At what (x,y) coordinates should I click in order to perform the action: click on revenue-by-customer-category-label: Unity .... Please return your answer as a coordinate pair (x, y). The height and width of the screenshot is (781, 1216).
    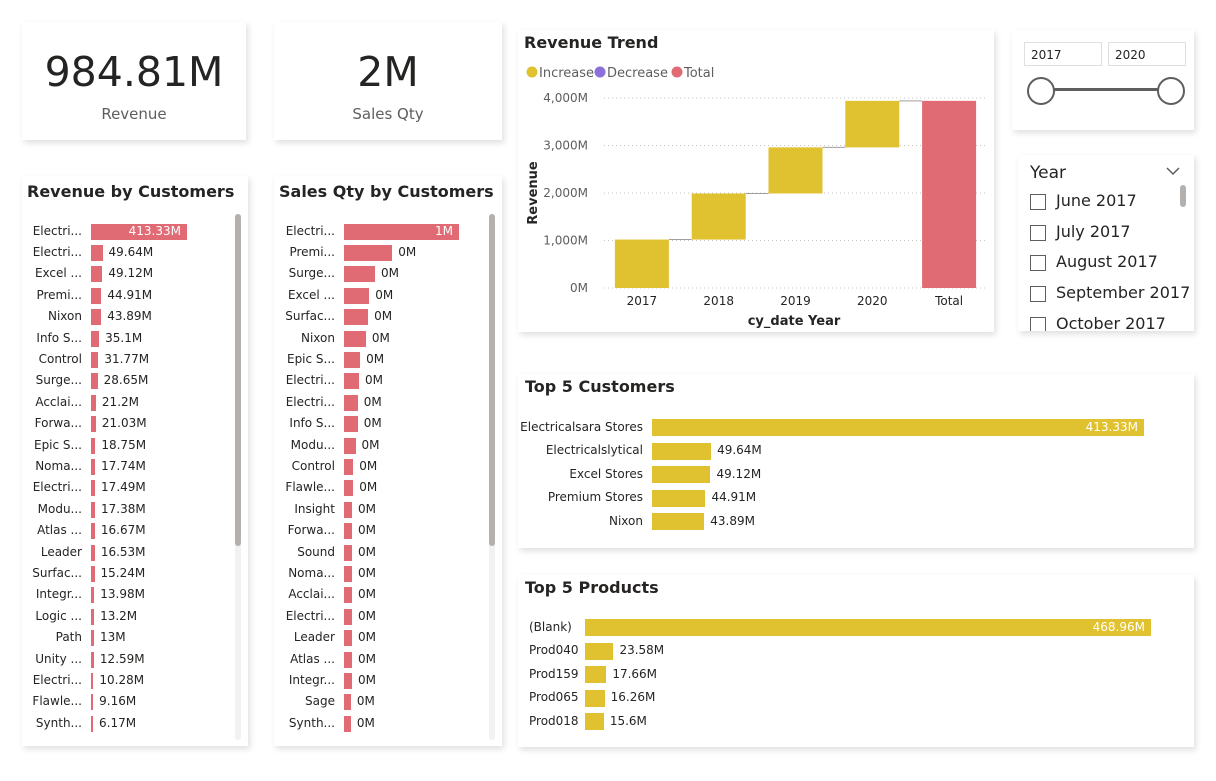
    Looking at the image, I should click on (58, 658).